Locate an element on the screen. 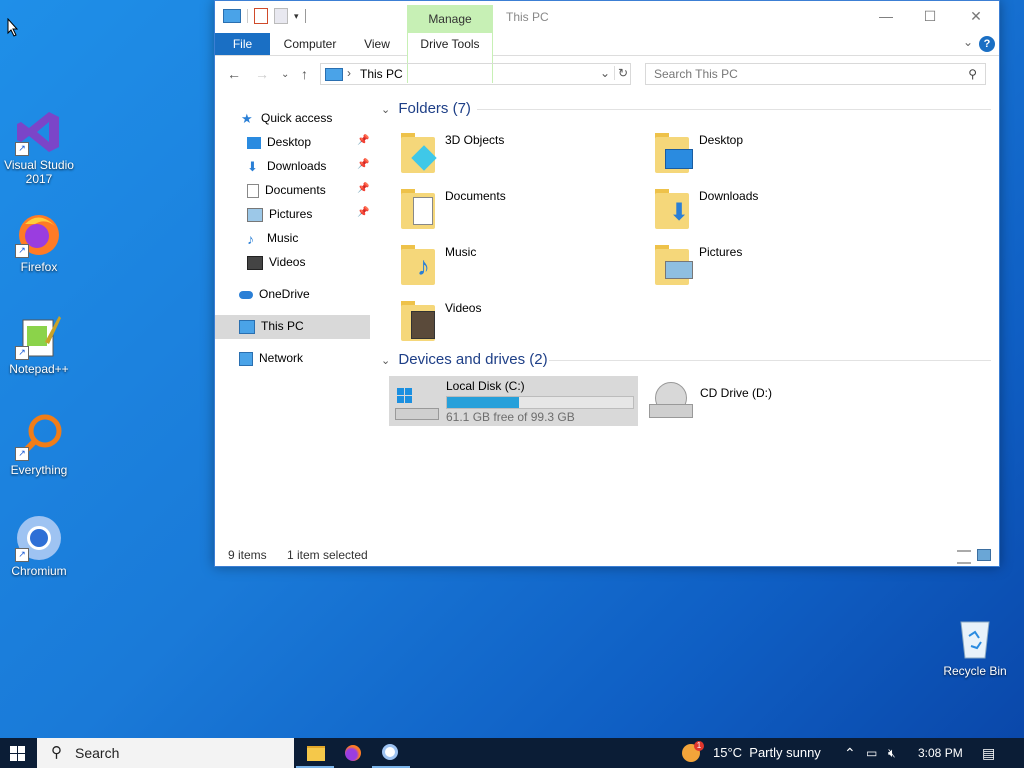  windows-drive-icon is located at coordinates (417, 404).